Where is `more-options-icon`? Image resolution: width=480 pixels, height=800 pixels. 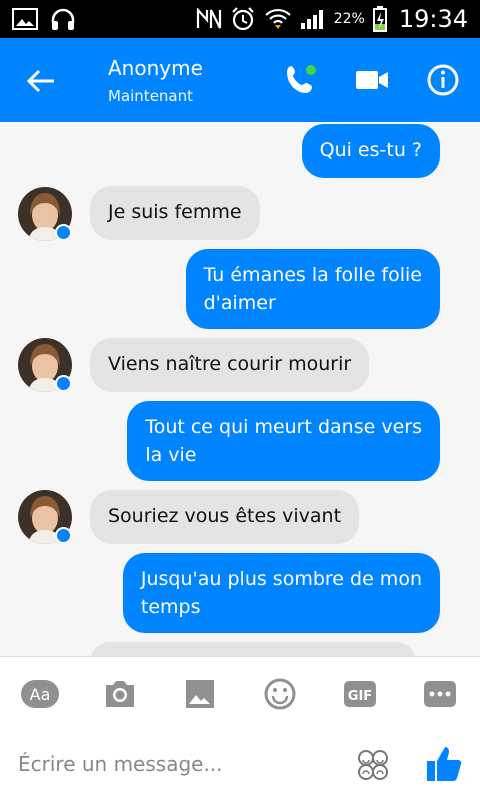 more-options-icon is located at coordinates (440, 694).